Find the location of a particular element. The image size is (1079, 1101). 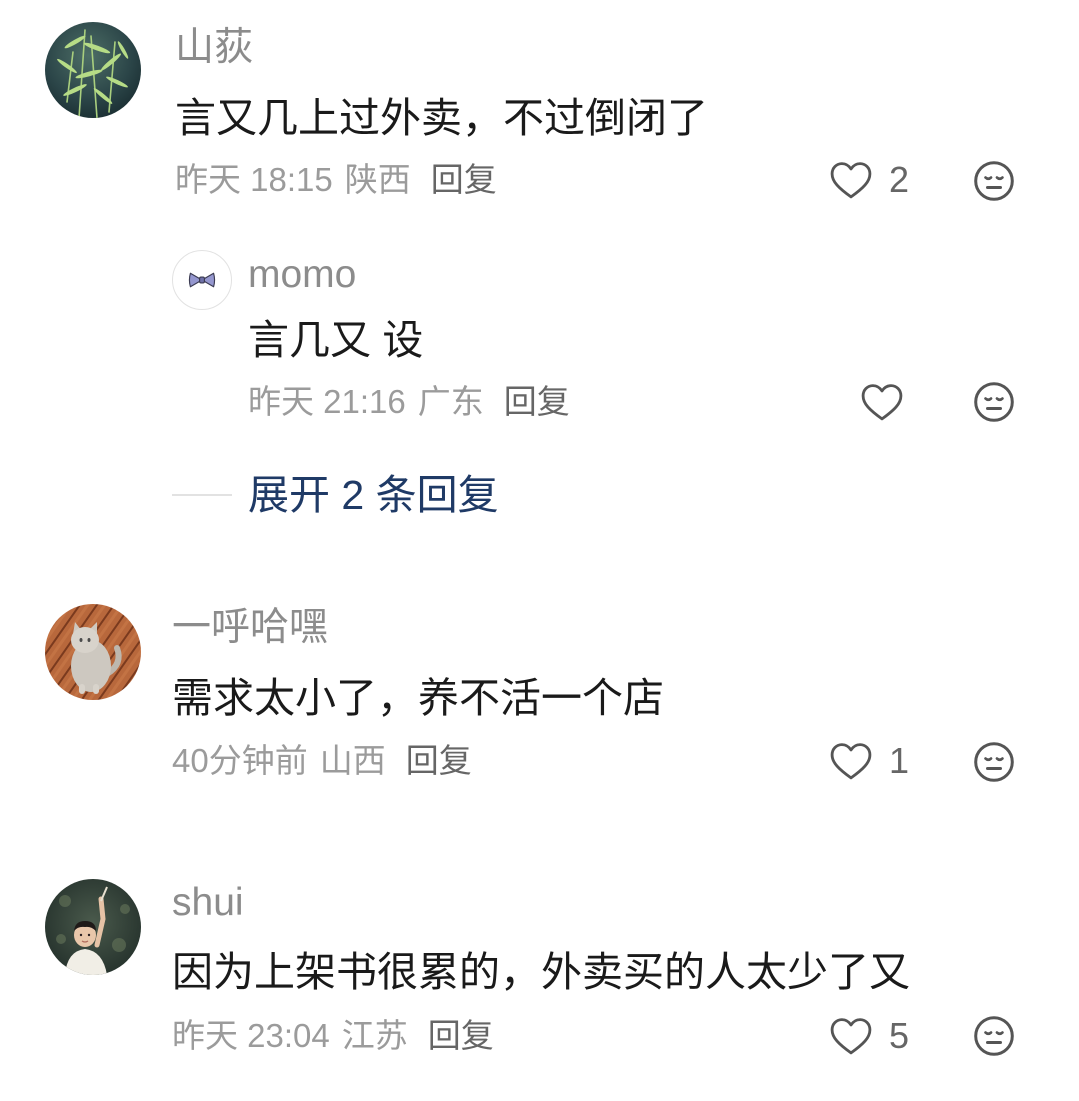

reply-text: 言几又 设 is located at coordinates (335, 340).